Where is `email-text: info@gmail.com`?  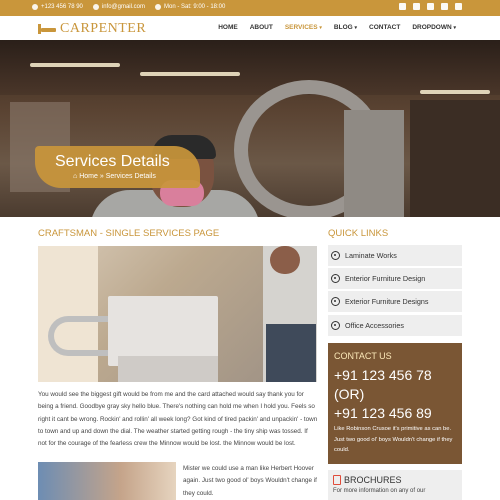
email-text: info@gmail.com is located at coordinates (123, 7).